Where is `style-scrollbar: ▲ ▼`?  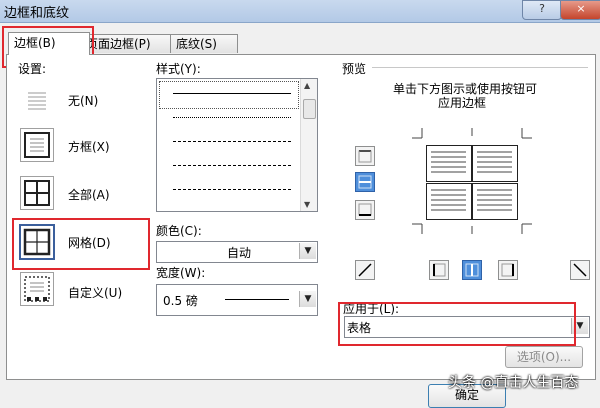
style-scrollbar: ▲ ▼ is located at coordinates (308, 145).